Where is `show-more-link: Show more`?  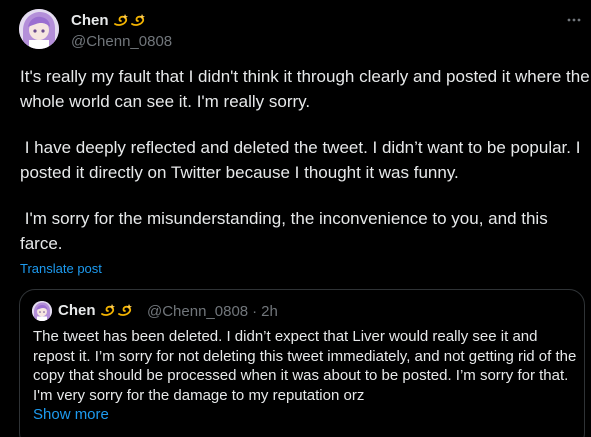
show-more-link: Show more is located at coordinates (71, 414).